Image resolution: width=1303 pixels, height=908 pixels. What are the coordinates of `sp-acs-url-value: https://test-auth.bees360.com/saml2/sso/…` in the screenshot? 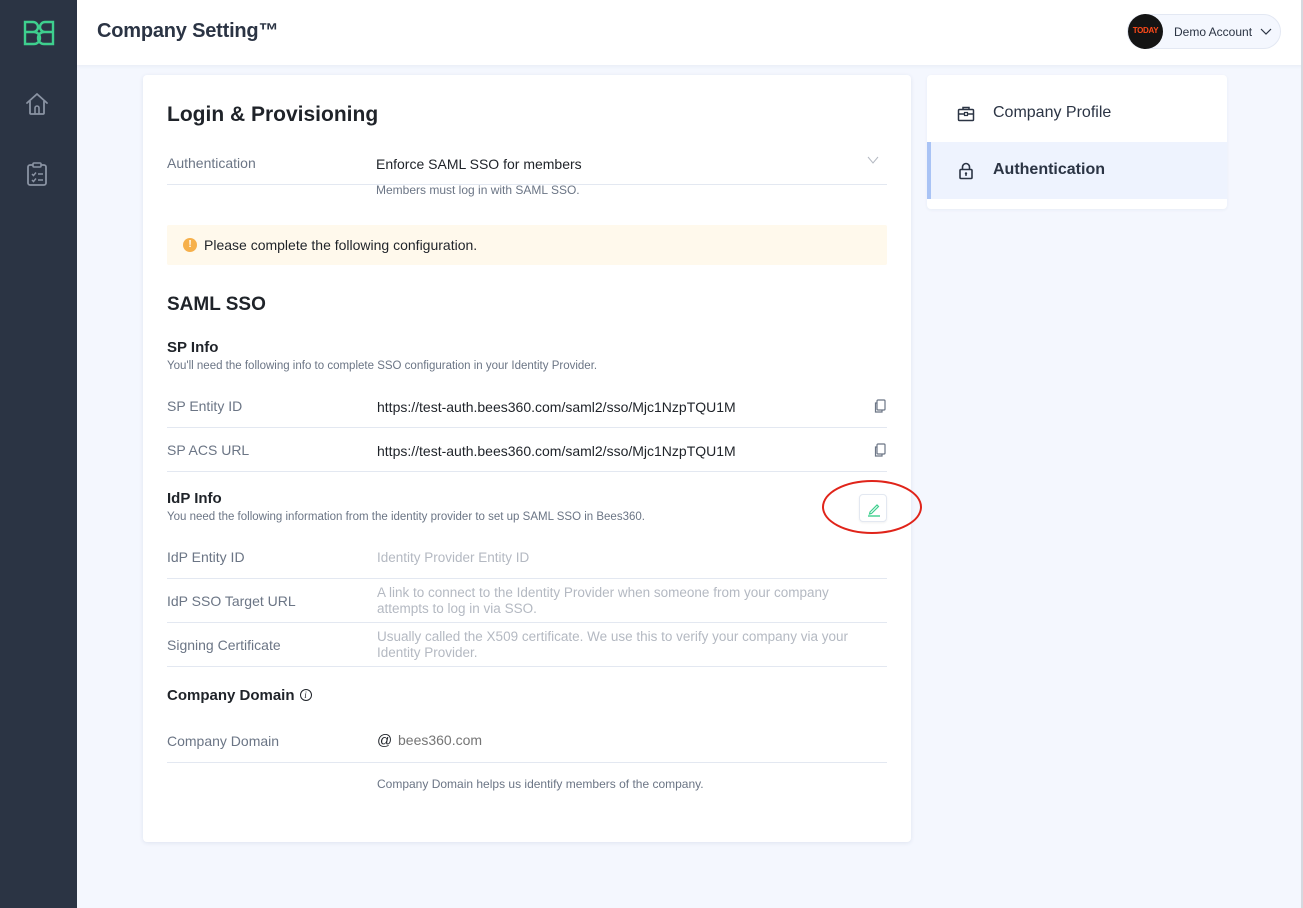 It's located at (556, 451).